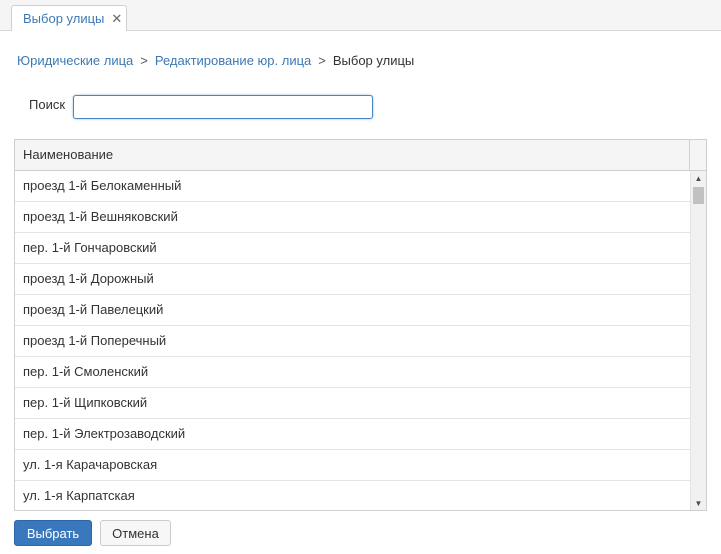  What do you see at coordinates (352, 495) in the screenshot?
I see `table-row: ул. 1-я Карпатская` at bounding box center [352, 495].